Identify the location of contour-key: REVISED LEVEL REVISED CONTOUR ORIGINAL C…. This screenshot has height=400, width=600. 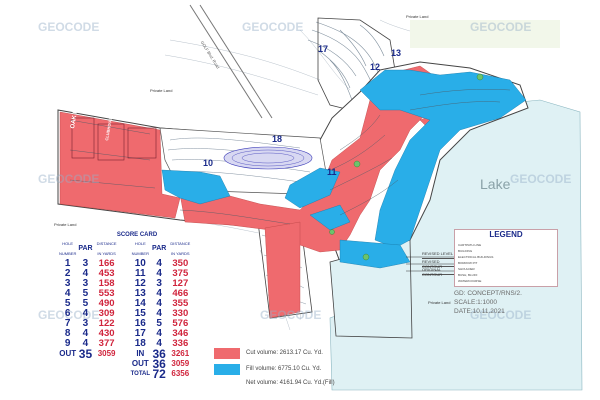
(438, 264).